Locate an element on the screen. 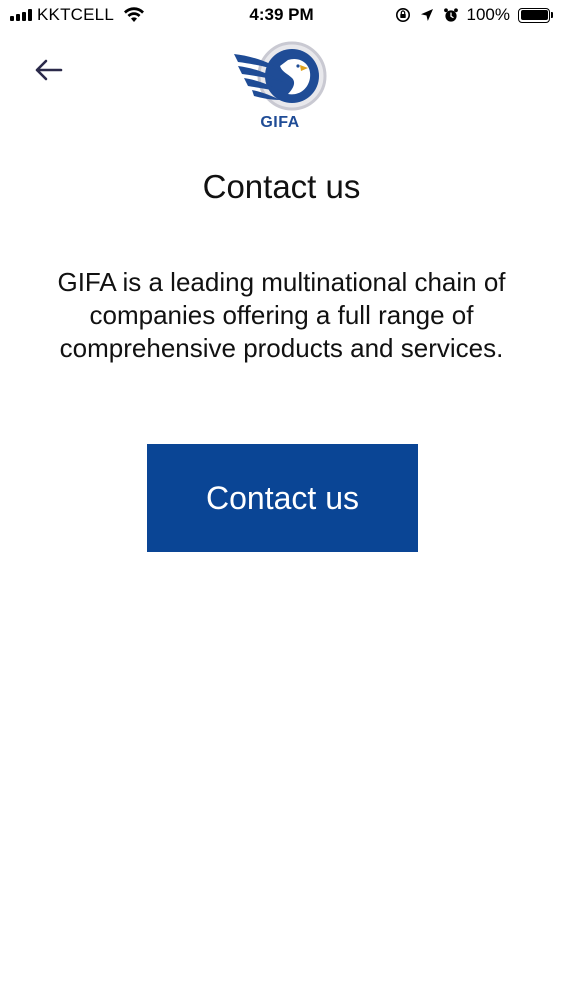 This screenshot has width=563, height=1000. orientation-lock-icon is located at coordinates (403, 15).